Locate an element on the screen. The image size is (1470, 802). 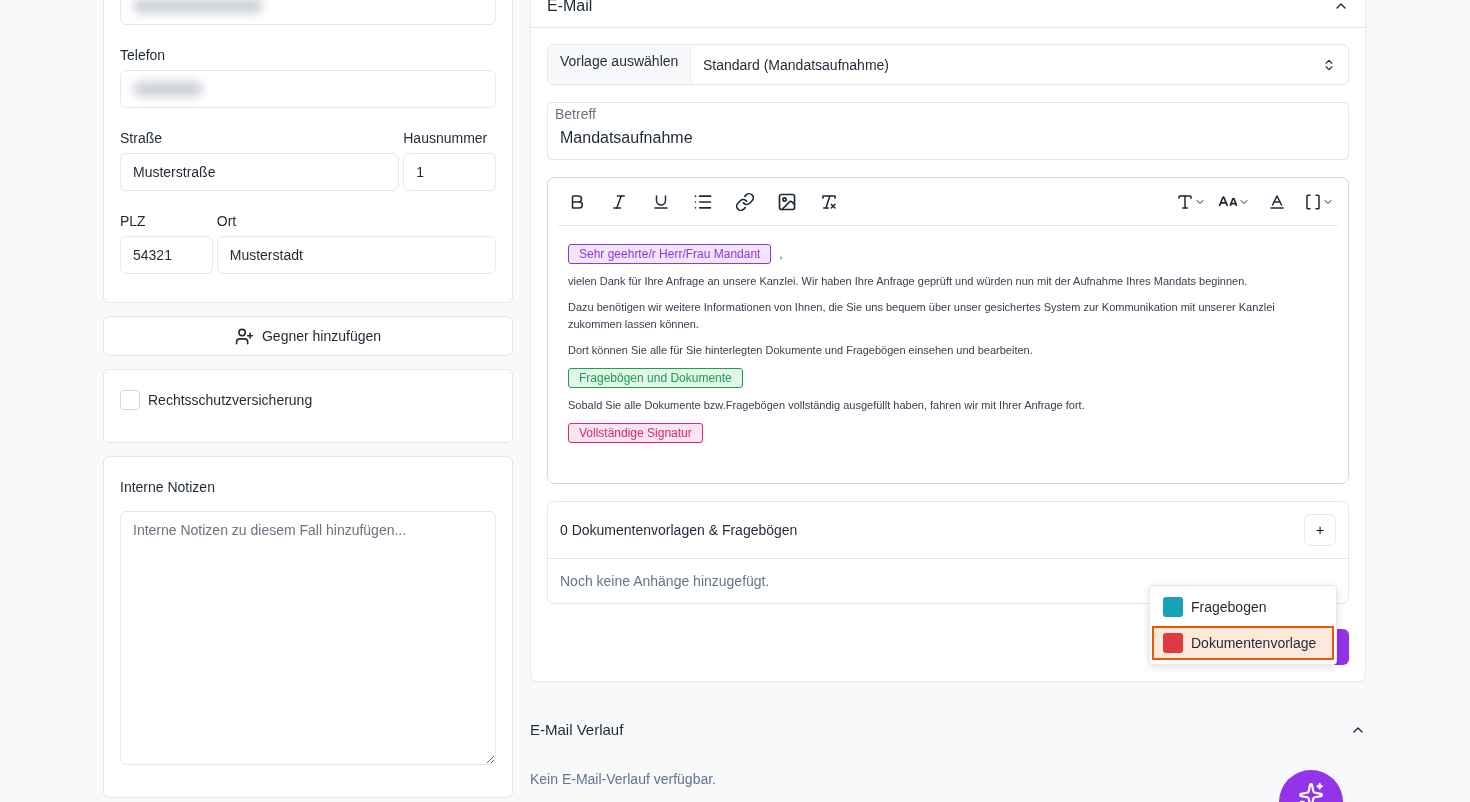
body-text: Dort können Sie alle für Sie hinterlegten Dokumente und Fragebögen einsehen und bearbeiten. is located at coordinates (801, 350).